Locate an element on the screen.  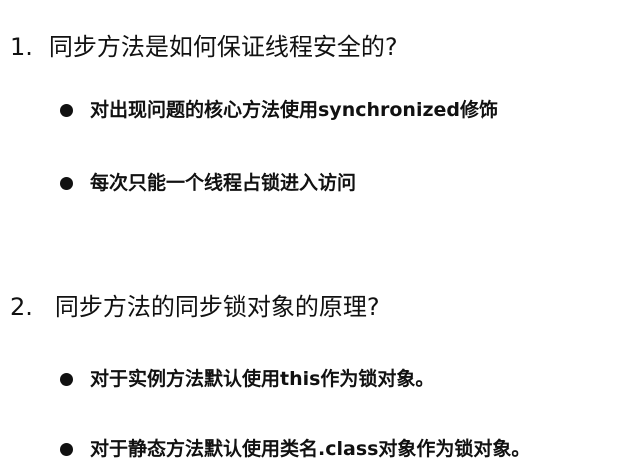
question-1-text: 同步方法是如何保证线程安全的? is located at coordinates (223, 47).